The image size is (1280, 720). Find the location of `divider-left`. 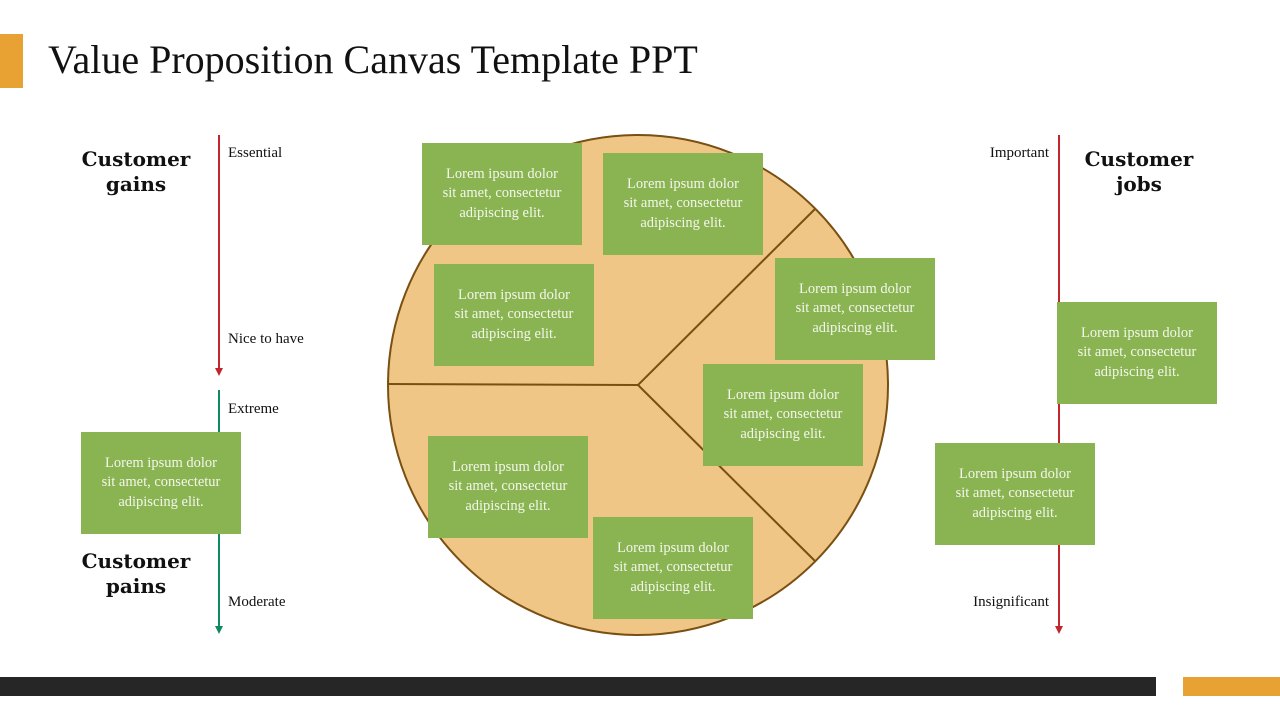

divider-left is located at coordinates (513, 384).